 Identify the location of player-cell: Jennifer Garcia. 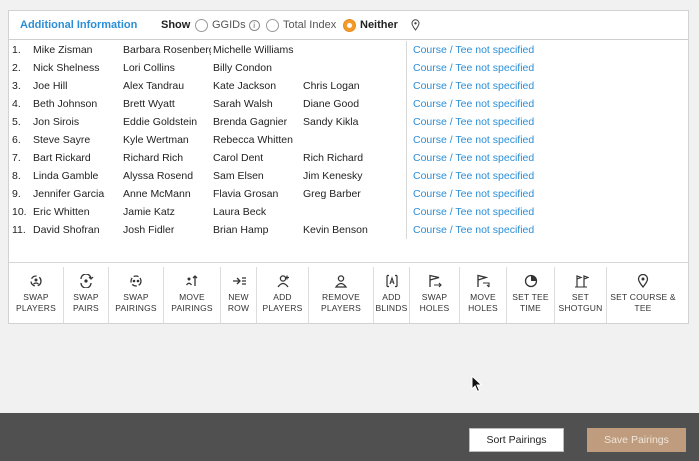
(77, 194).